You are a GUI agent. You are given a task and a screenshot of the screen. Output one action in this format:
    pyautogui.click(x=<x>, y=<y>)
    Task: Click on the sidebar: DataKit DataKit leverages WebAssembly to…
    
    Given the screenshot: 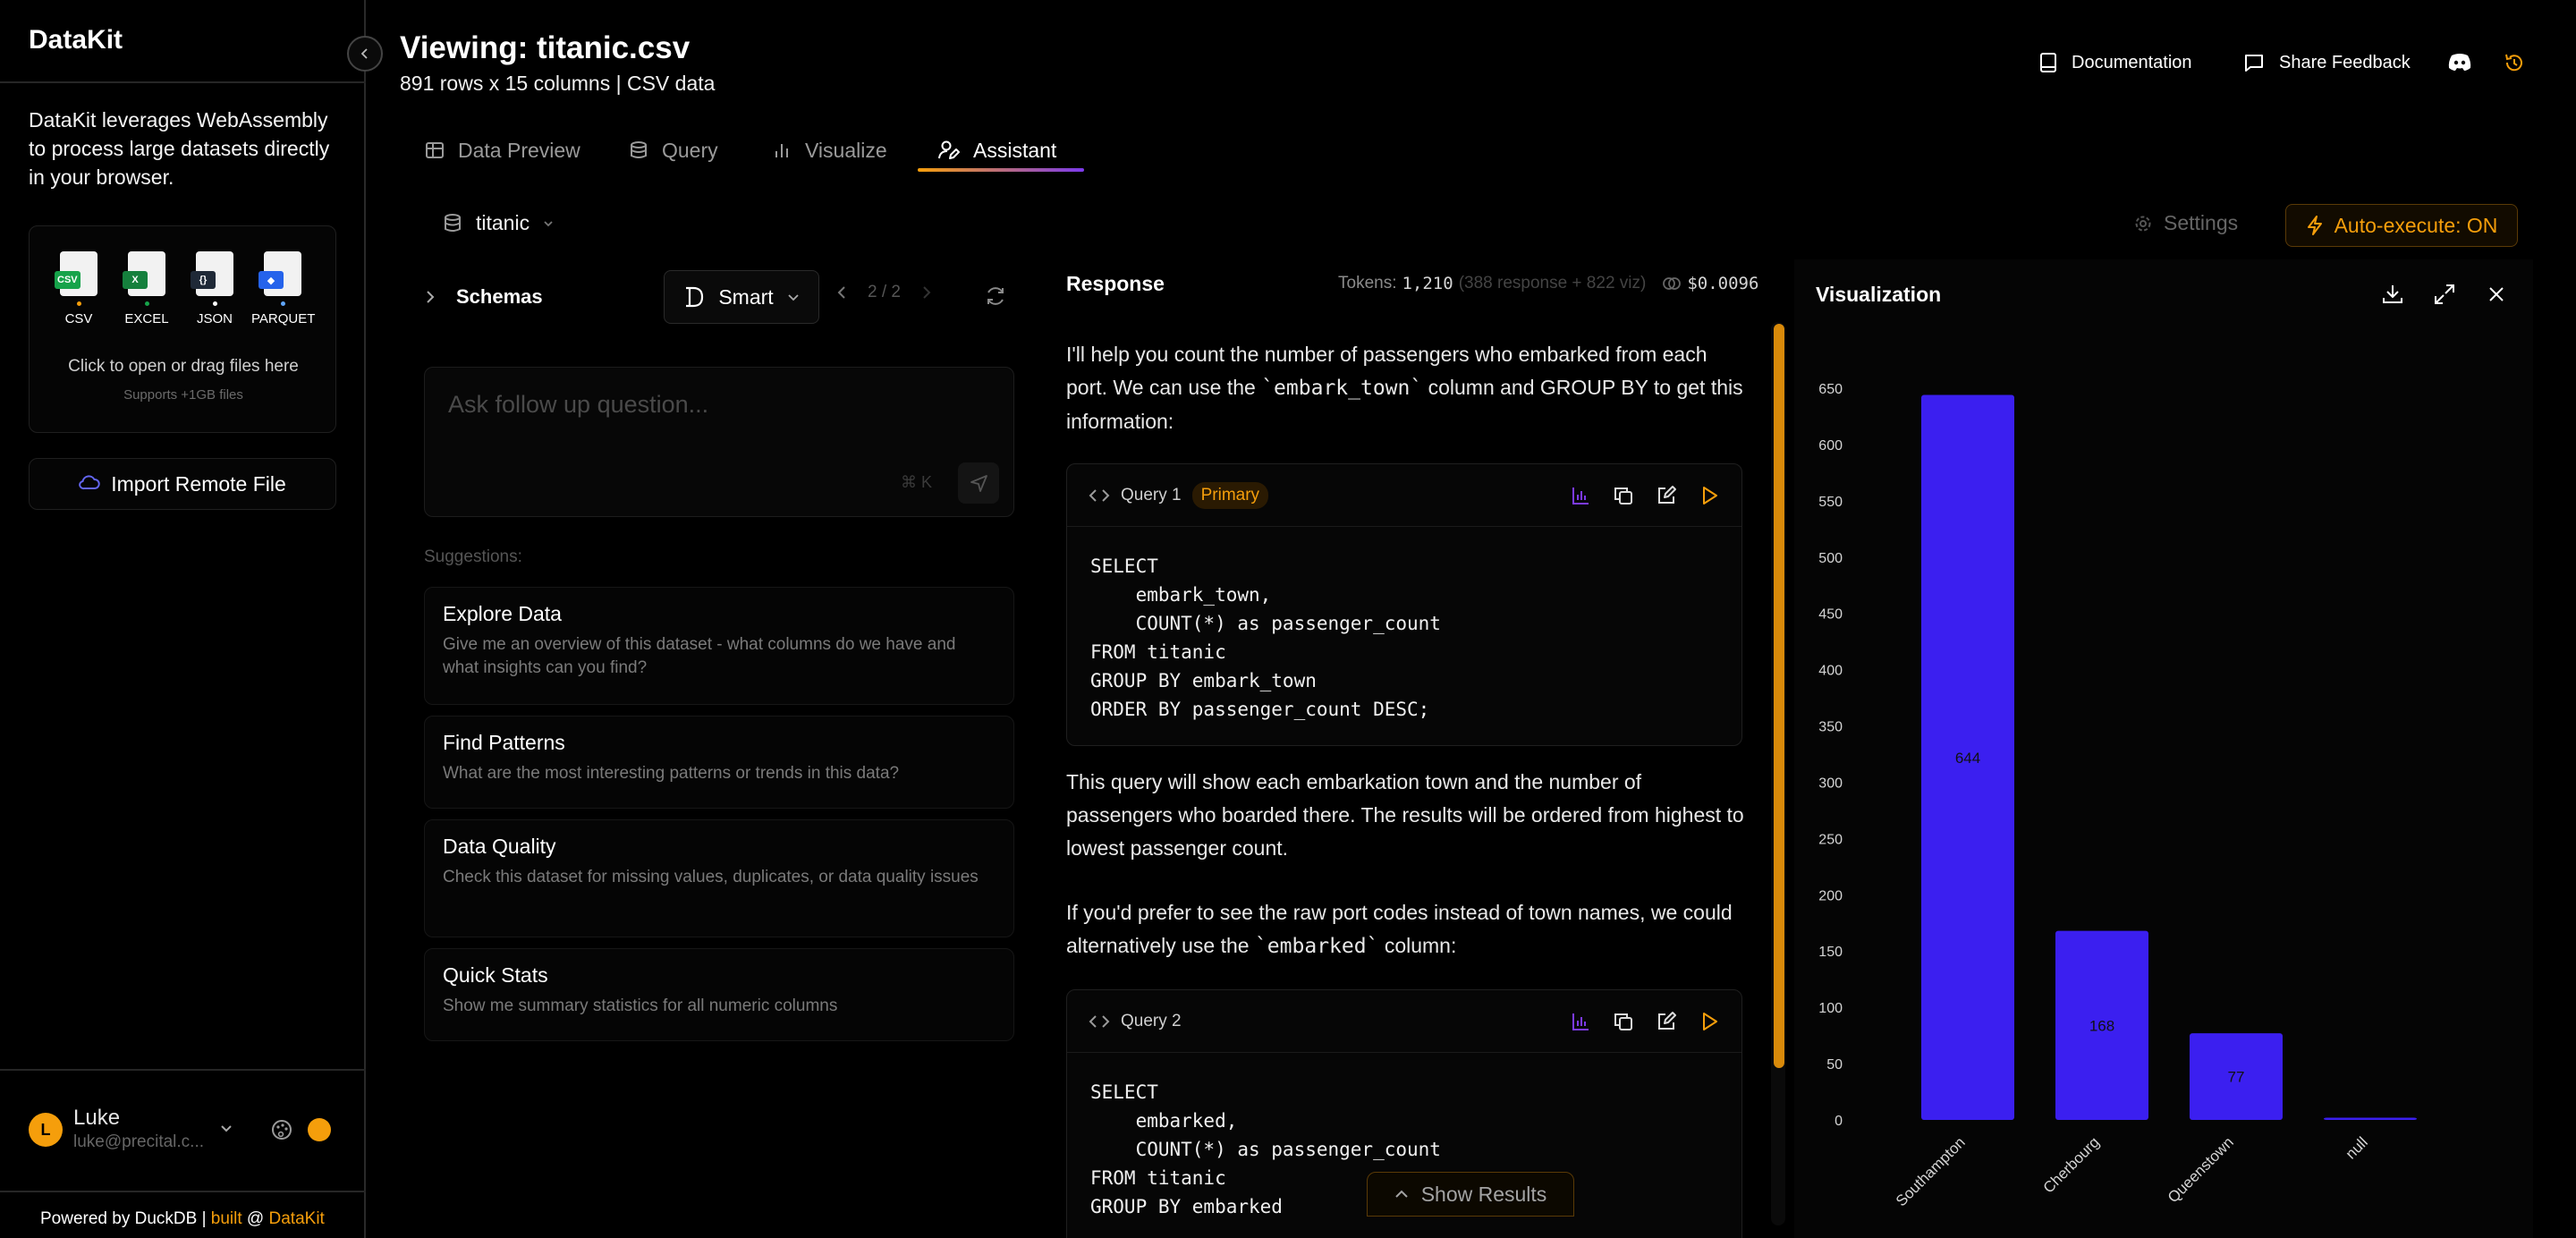 What is the action you would take?
    pyautogui.click(x=183, y=619)
    